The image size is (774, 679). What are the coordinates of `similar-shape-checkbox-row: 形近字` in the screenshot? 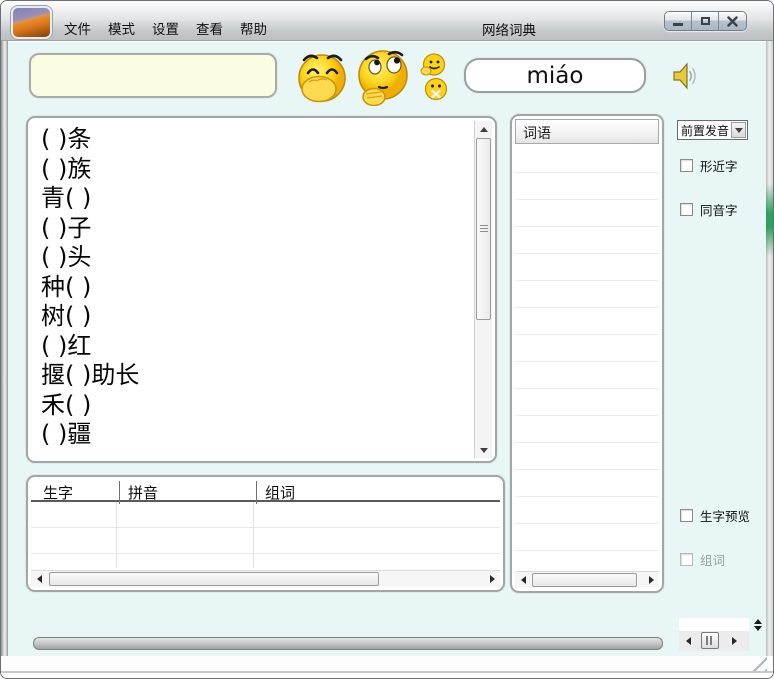 It's located at (709, 165).